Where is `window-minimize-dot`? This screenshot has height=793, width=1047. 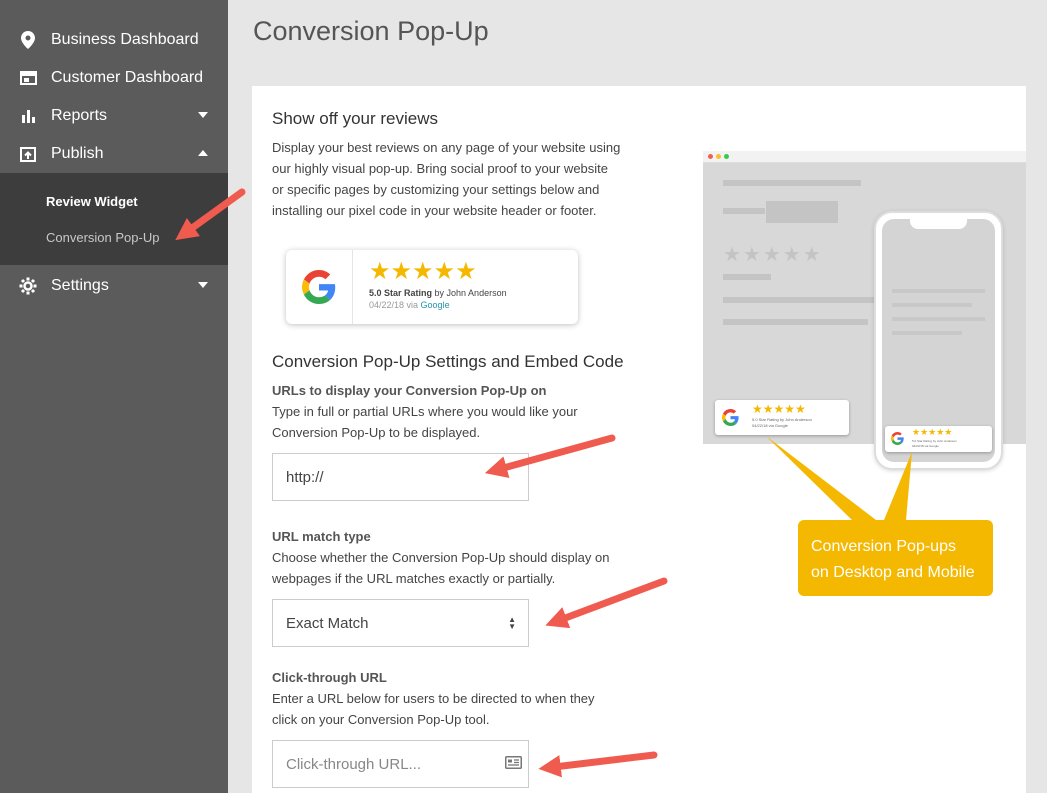 window-minimize-dot is located at coordinates (718, 156).